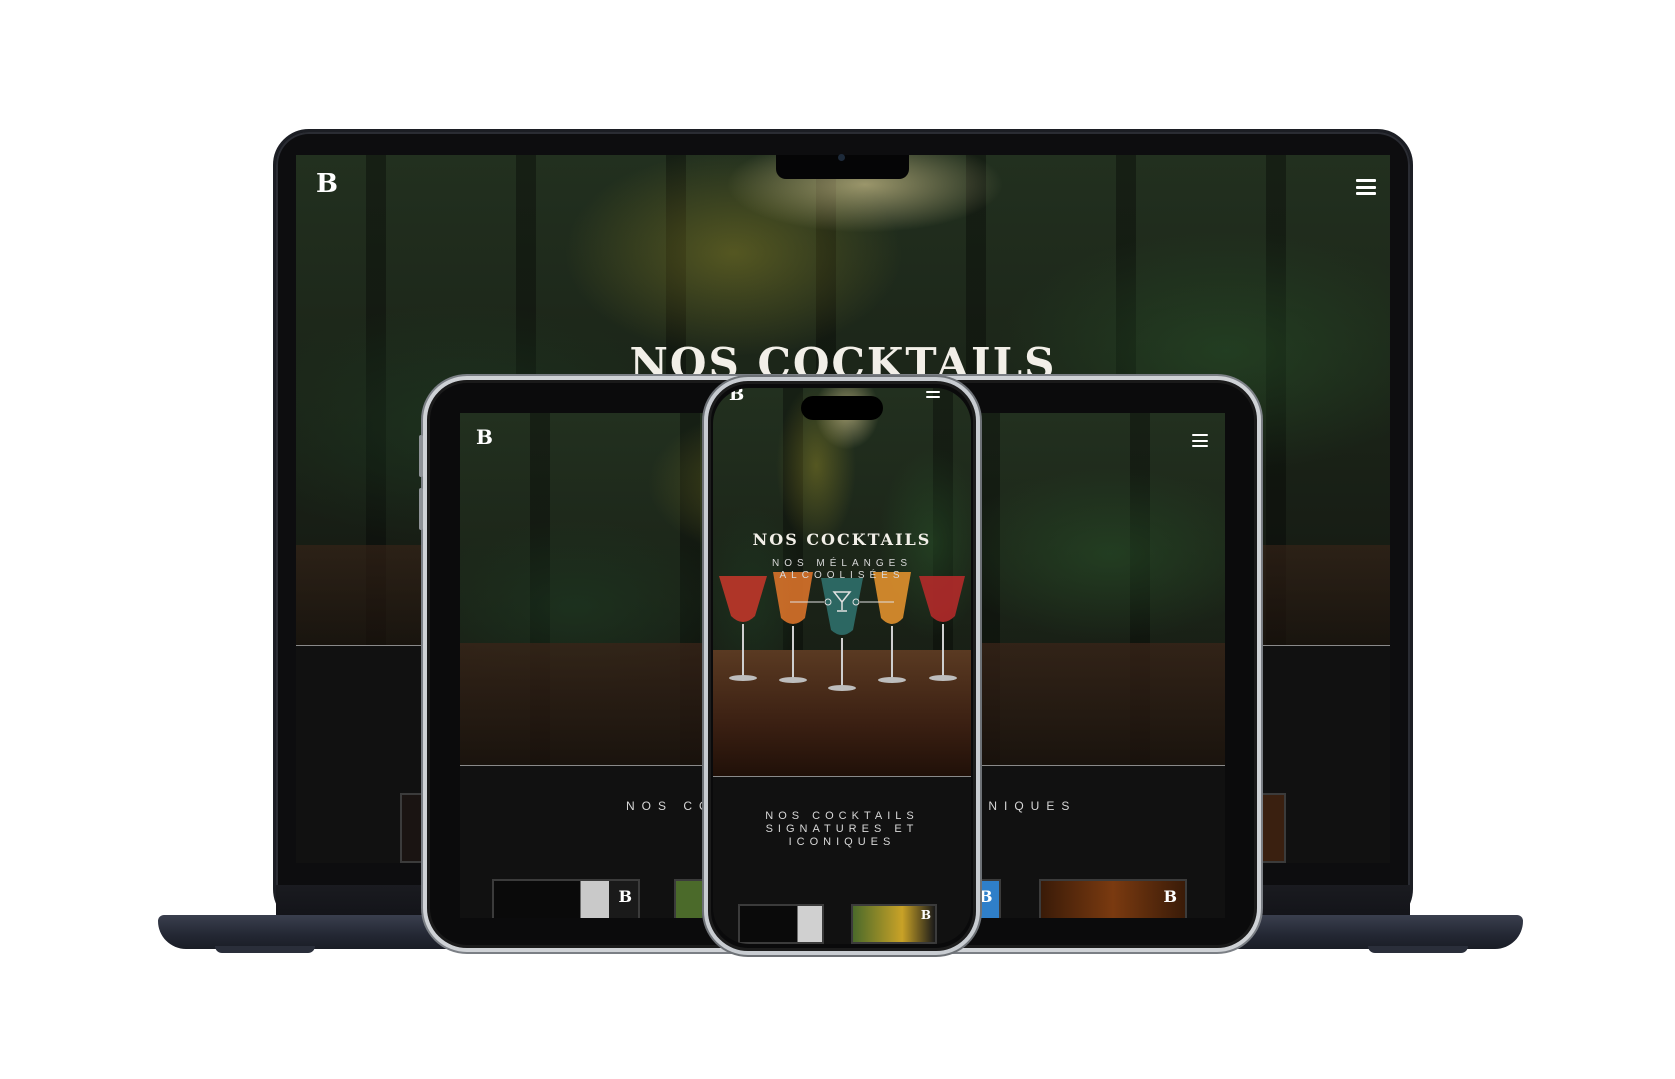 This screenshot has width=1675, height=1079. What do you see at coordinates (894, 924) in the screenshot?
I see `phone-cocktail-thumb: B` at bounding box center [894, 924].